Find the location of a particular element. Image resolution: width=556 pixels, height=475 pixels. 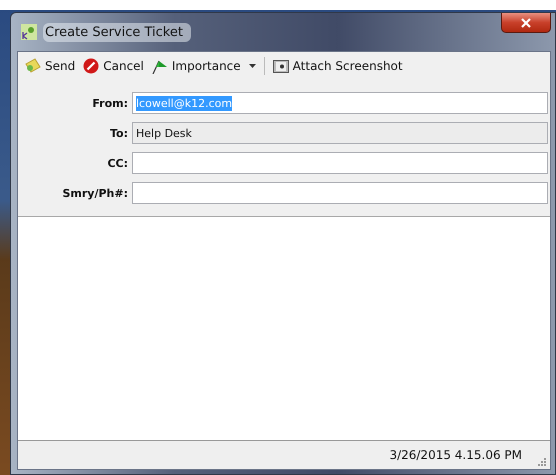

timestamp: 3/26/2015 4.15.06 PM is located at coordinates (455, 455).